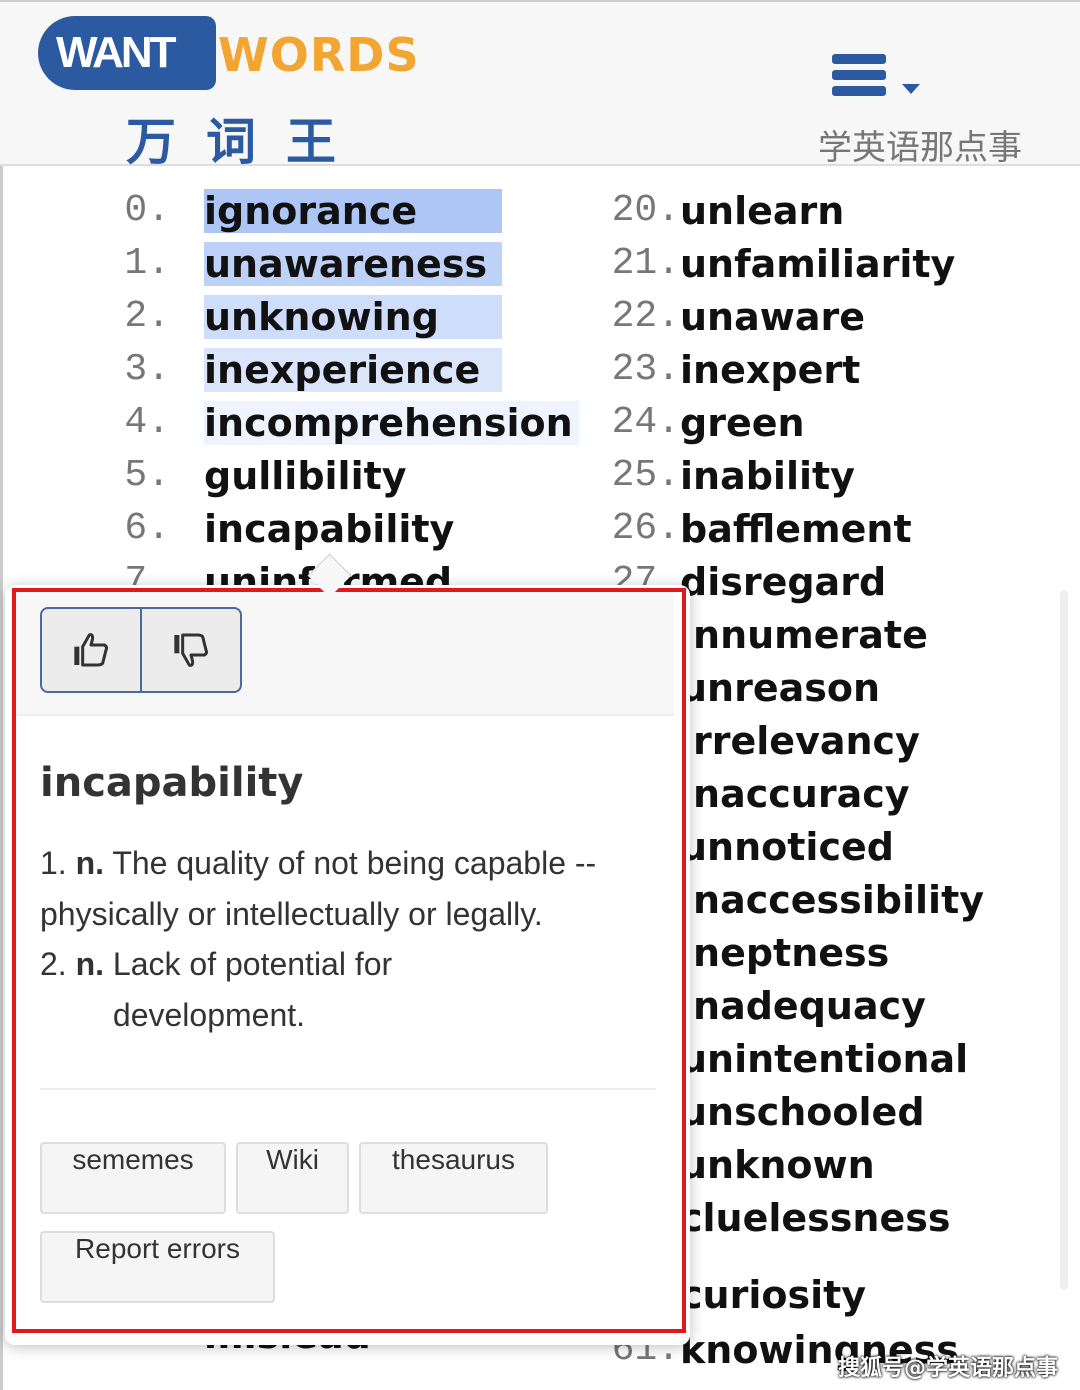 The width and height of the screenshot is (1080, 1390). Describe the element at coordinates (147, 422) in the screenshot. I see `result-rank: 4.` at that location.